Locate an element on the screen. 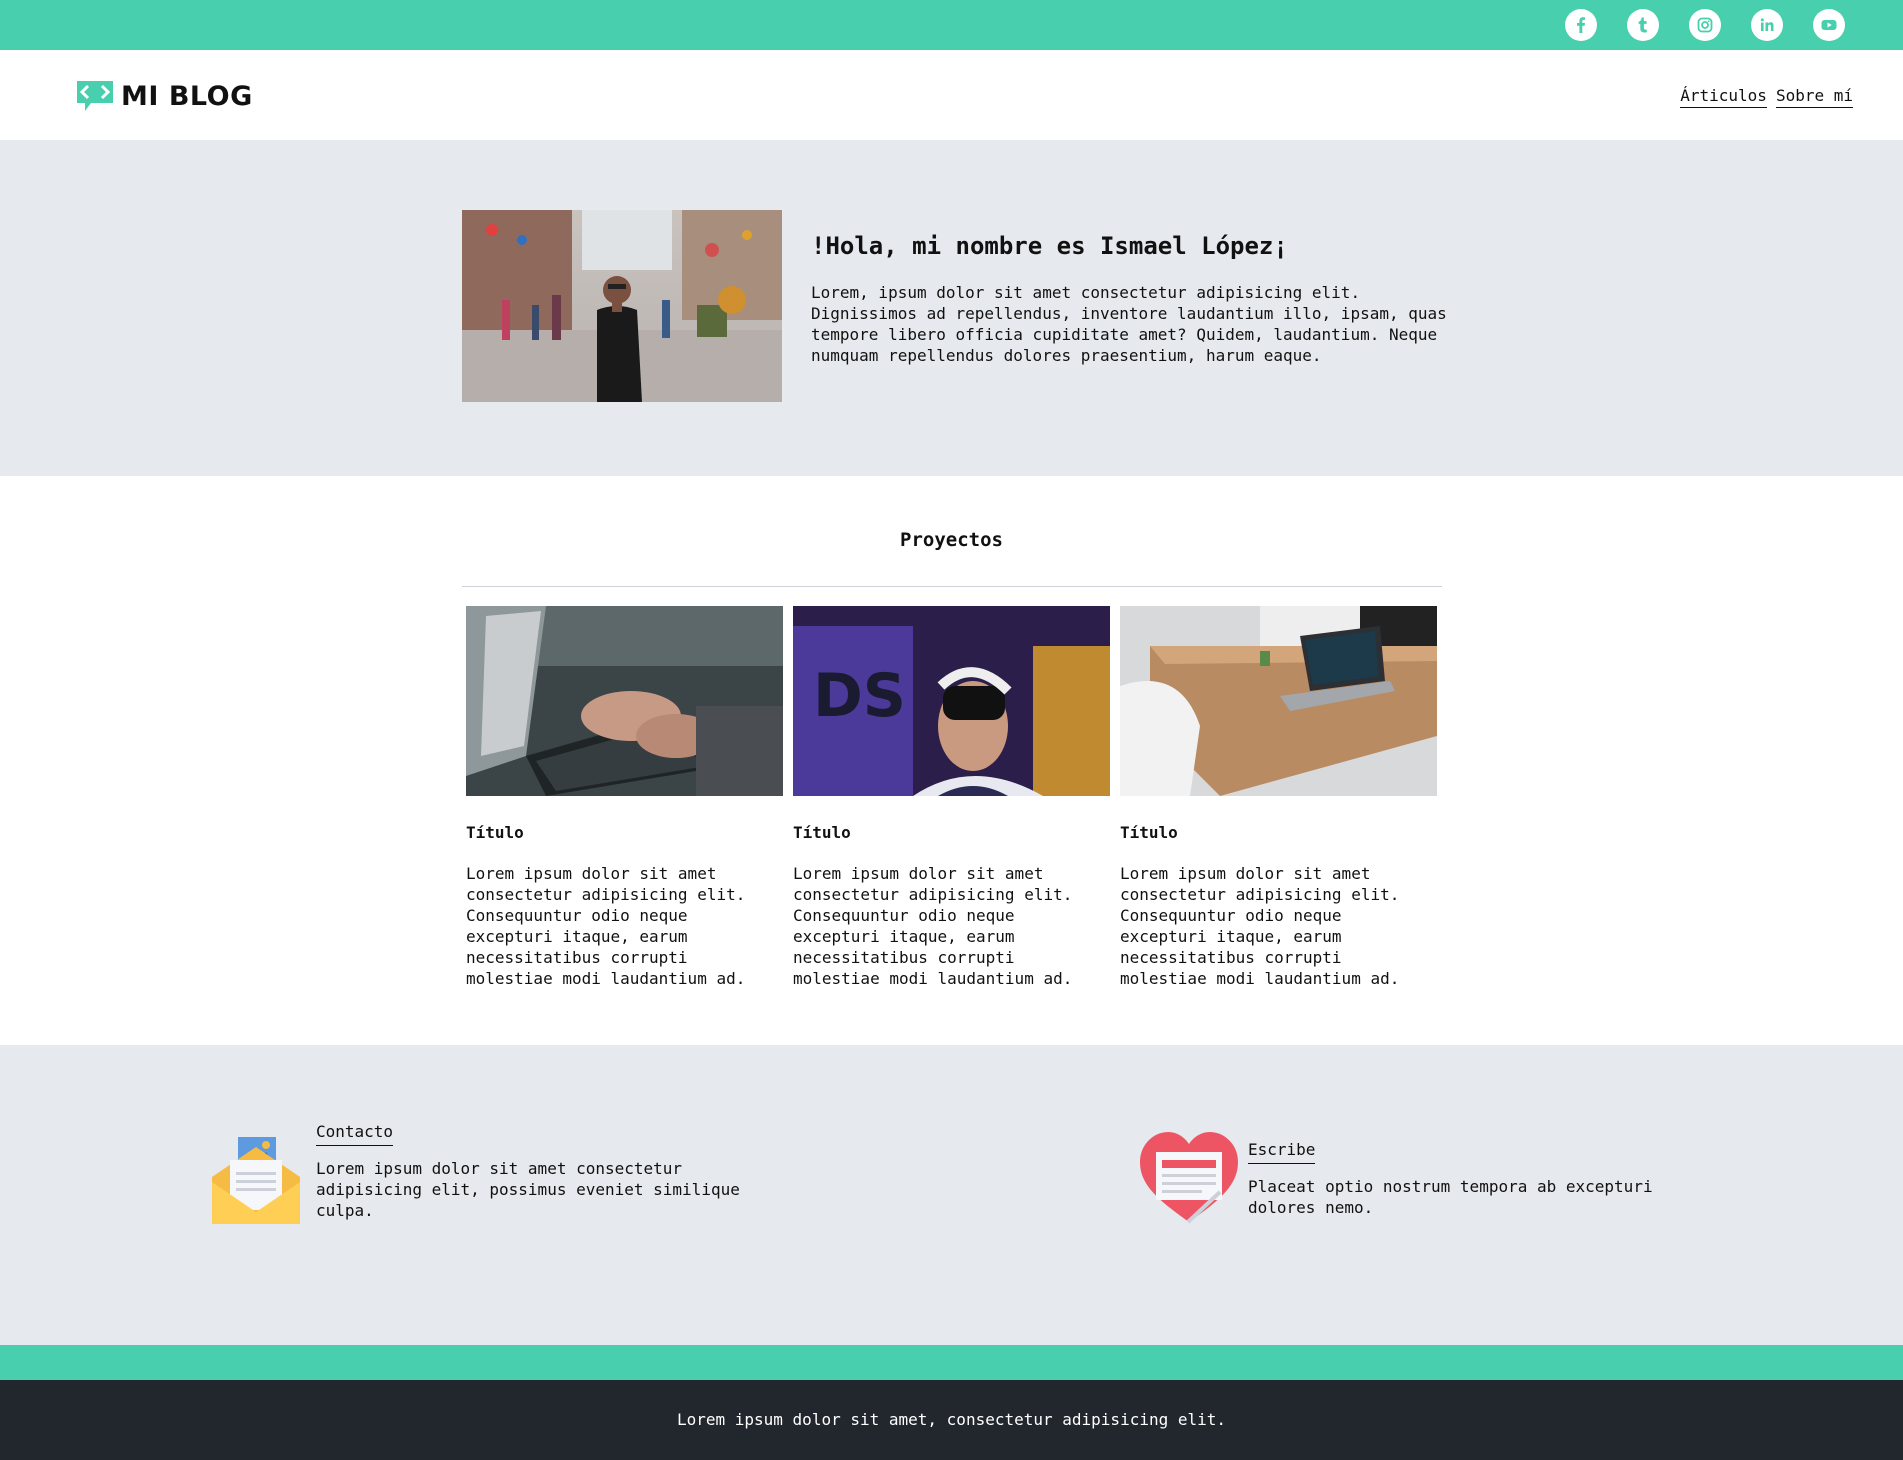 This screenshot has width=1903, height=1460. profile-photo is located at coordinates (622, 306).